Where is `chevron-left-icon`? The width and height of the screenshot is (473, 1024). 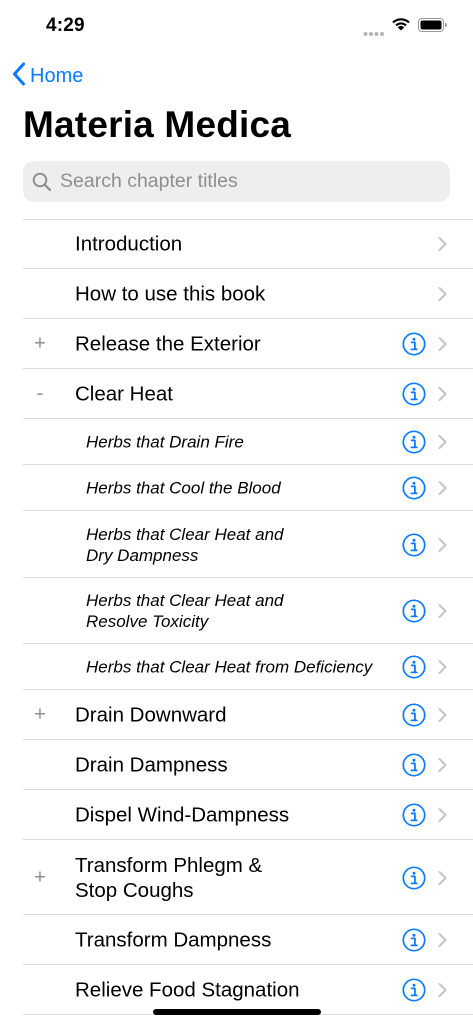
chevron-left-icon is located at coordinates (19, 76).